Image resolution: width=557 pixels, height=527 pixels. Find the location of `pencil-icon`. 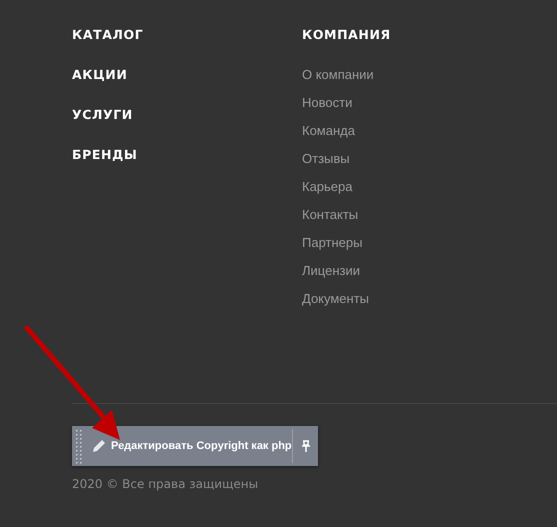

pencil-icon is located at coordinates (99, 446).